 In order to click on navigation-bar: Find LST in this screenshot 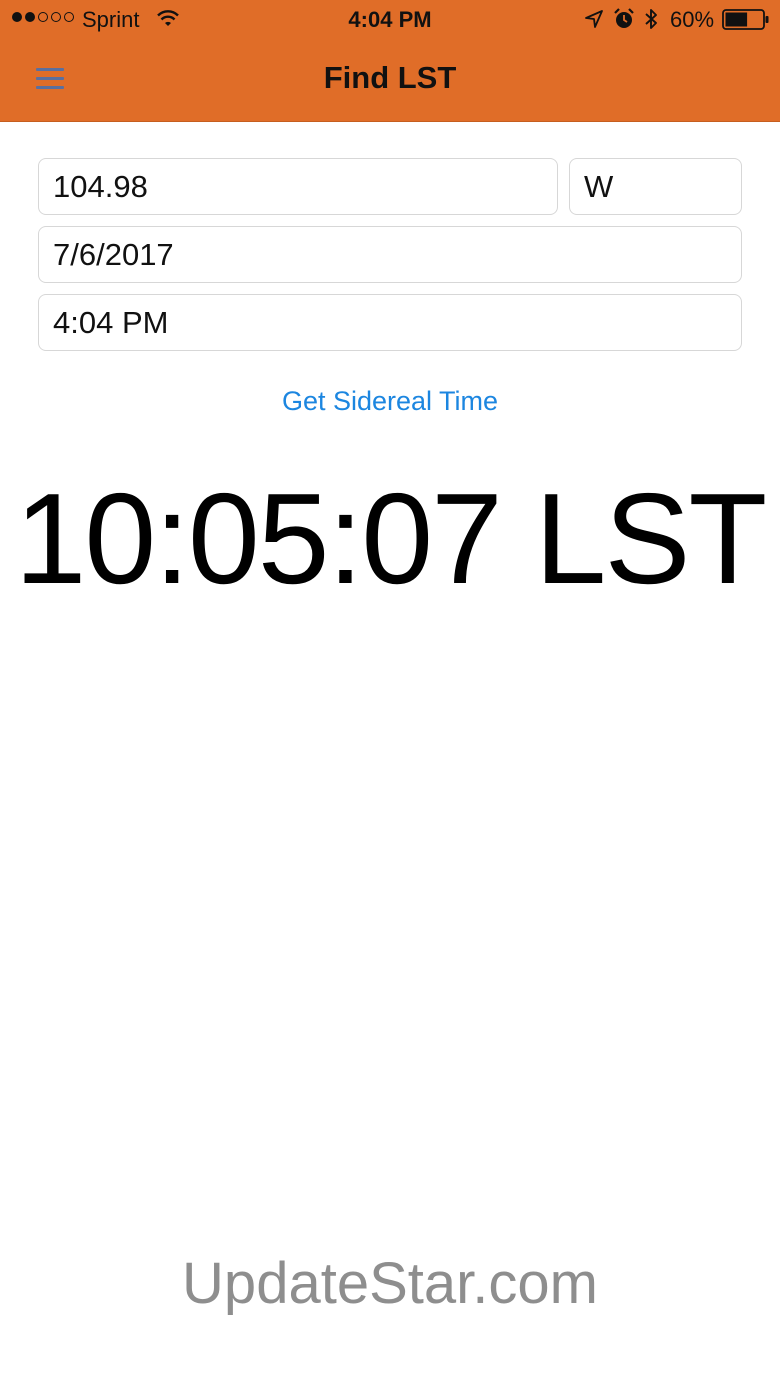, I will do `click(390, 80)`.